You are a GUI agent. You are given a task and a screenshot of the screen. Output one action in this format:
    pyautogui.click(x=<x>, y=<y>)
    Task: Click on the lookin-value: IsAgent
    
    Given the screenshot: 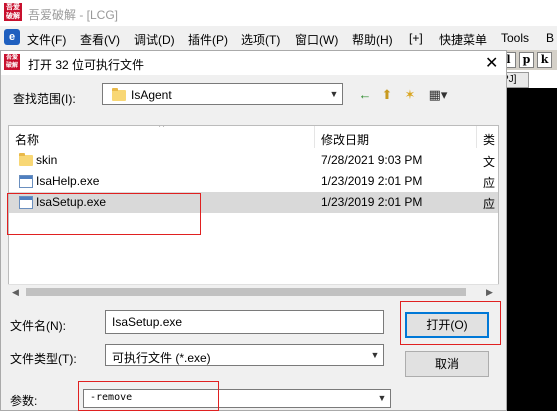 What is the action you would take?
    pyautogui.click(x=151, y=95)
    